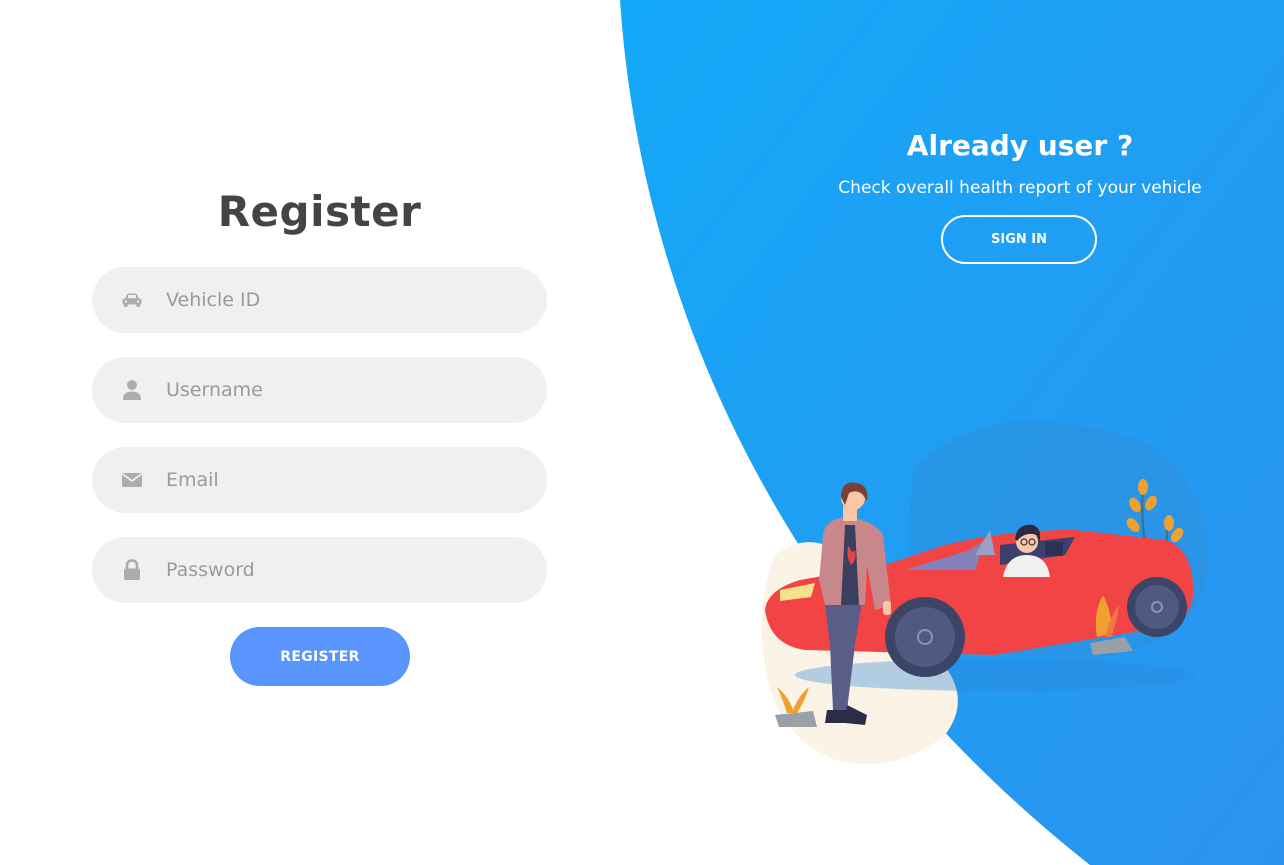 Image resolution: width=1284 pixels, height=865 pixels. I want to click on email-field, so click(319, 480).